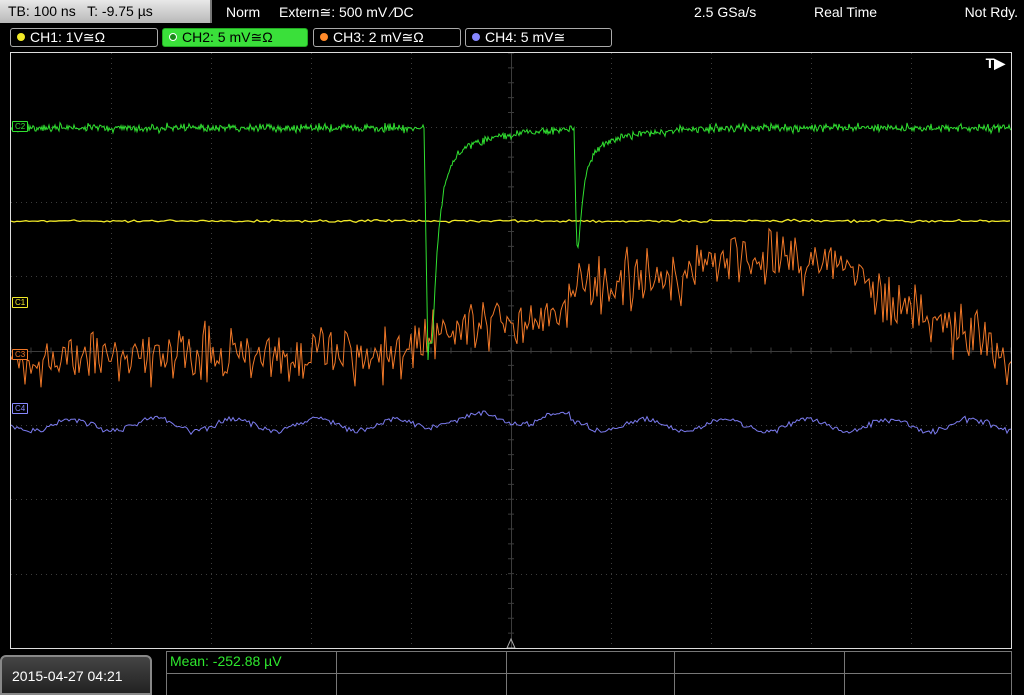  What do you see at coordinates (20, 302) in the screenshot?
I see `ch1-offset-marker: C1` at bounding box center [20, 302].